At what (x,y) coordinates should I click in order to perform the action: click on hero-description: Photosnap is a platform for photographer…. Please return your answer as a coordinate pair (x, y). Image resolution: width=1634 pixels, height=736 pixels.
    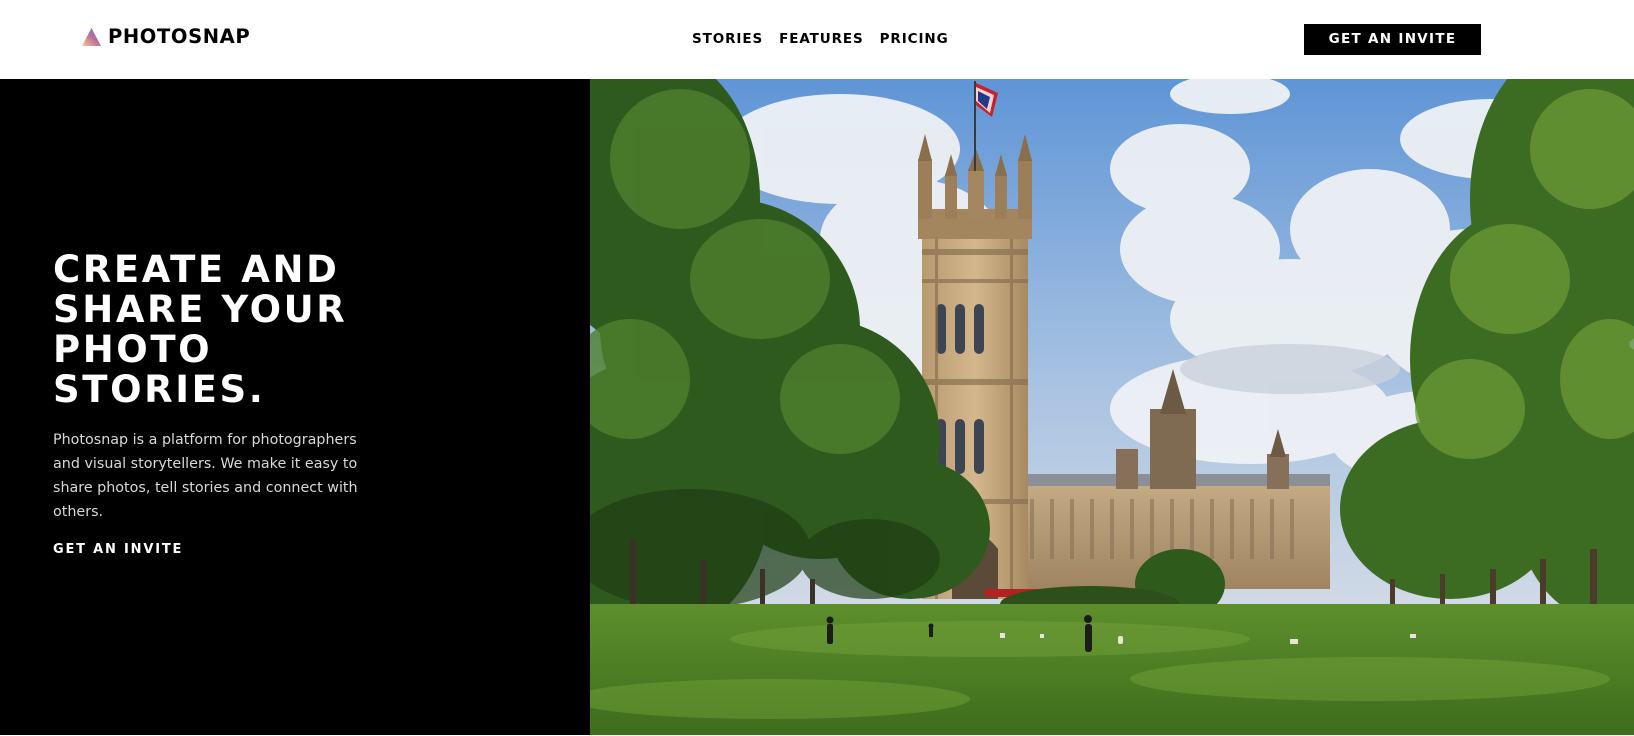
    Looking at the image, I should click on (205, 476).